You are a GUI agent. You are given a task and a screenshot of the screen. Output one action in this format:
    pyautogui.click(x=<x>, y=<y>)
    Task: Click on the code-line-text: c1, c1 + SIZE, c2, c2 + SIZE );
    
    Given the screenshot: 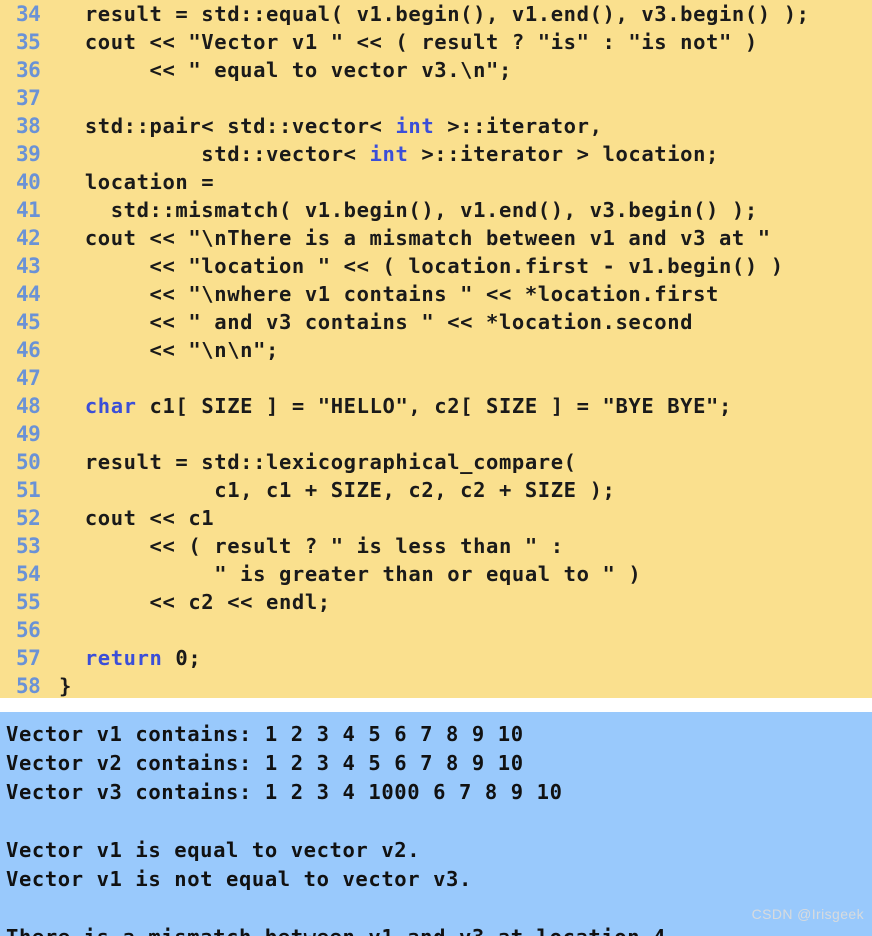 What is the action you would take?
    pyautogui.click(x=459, y=490)
    